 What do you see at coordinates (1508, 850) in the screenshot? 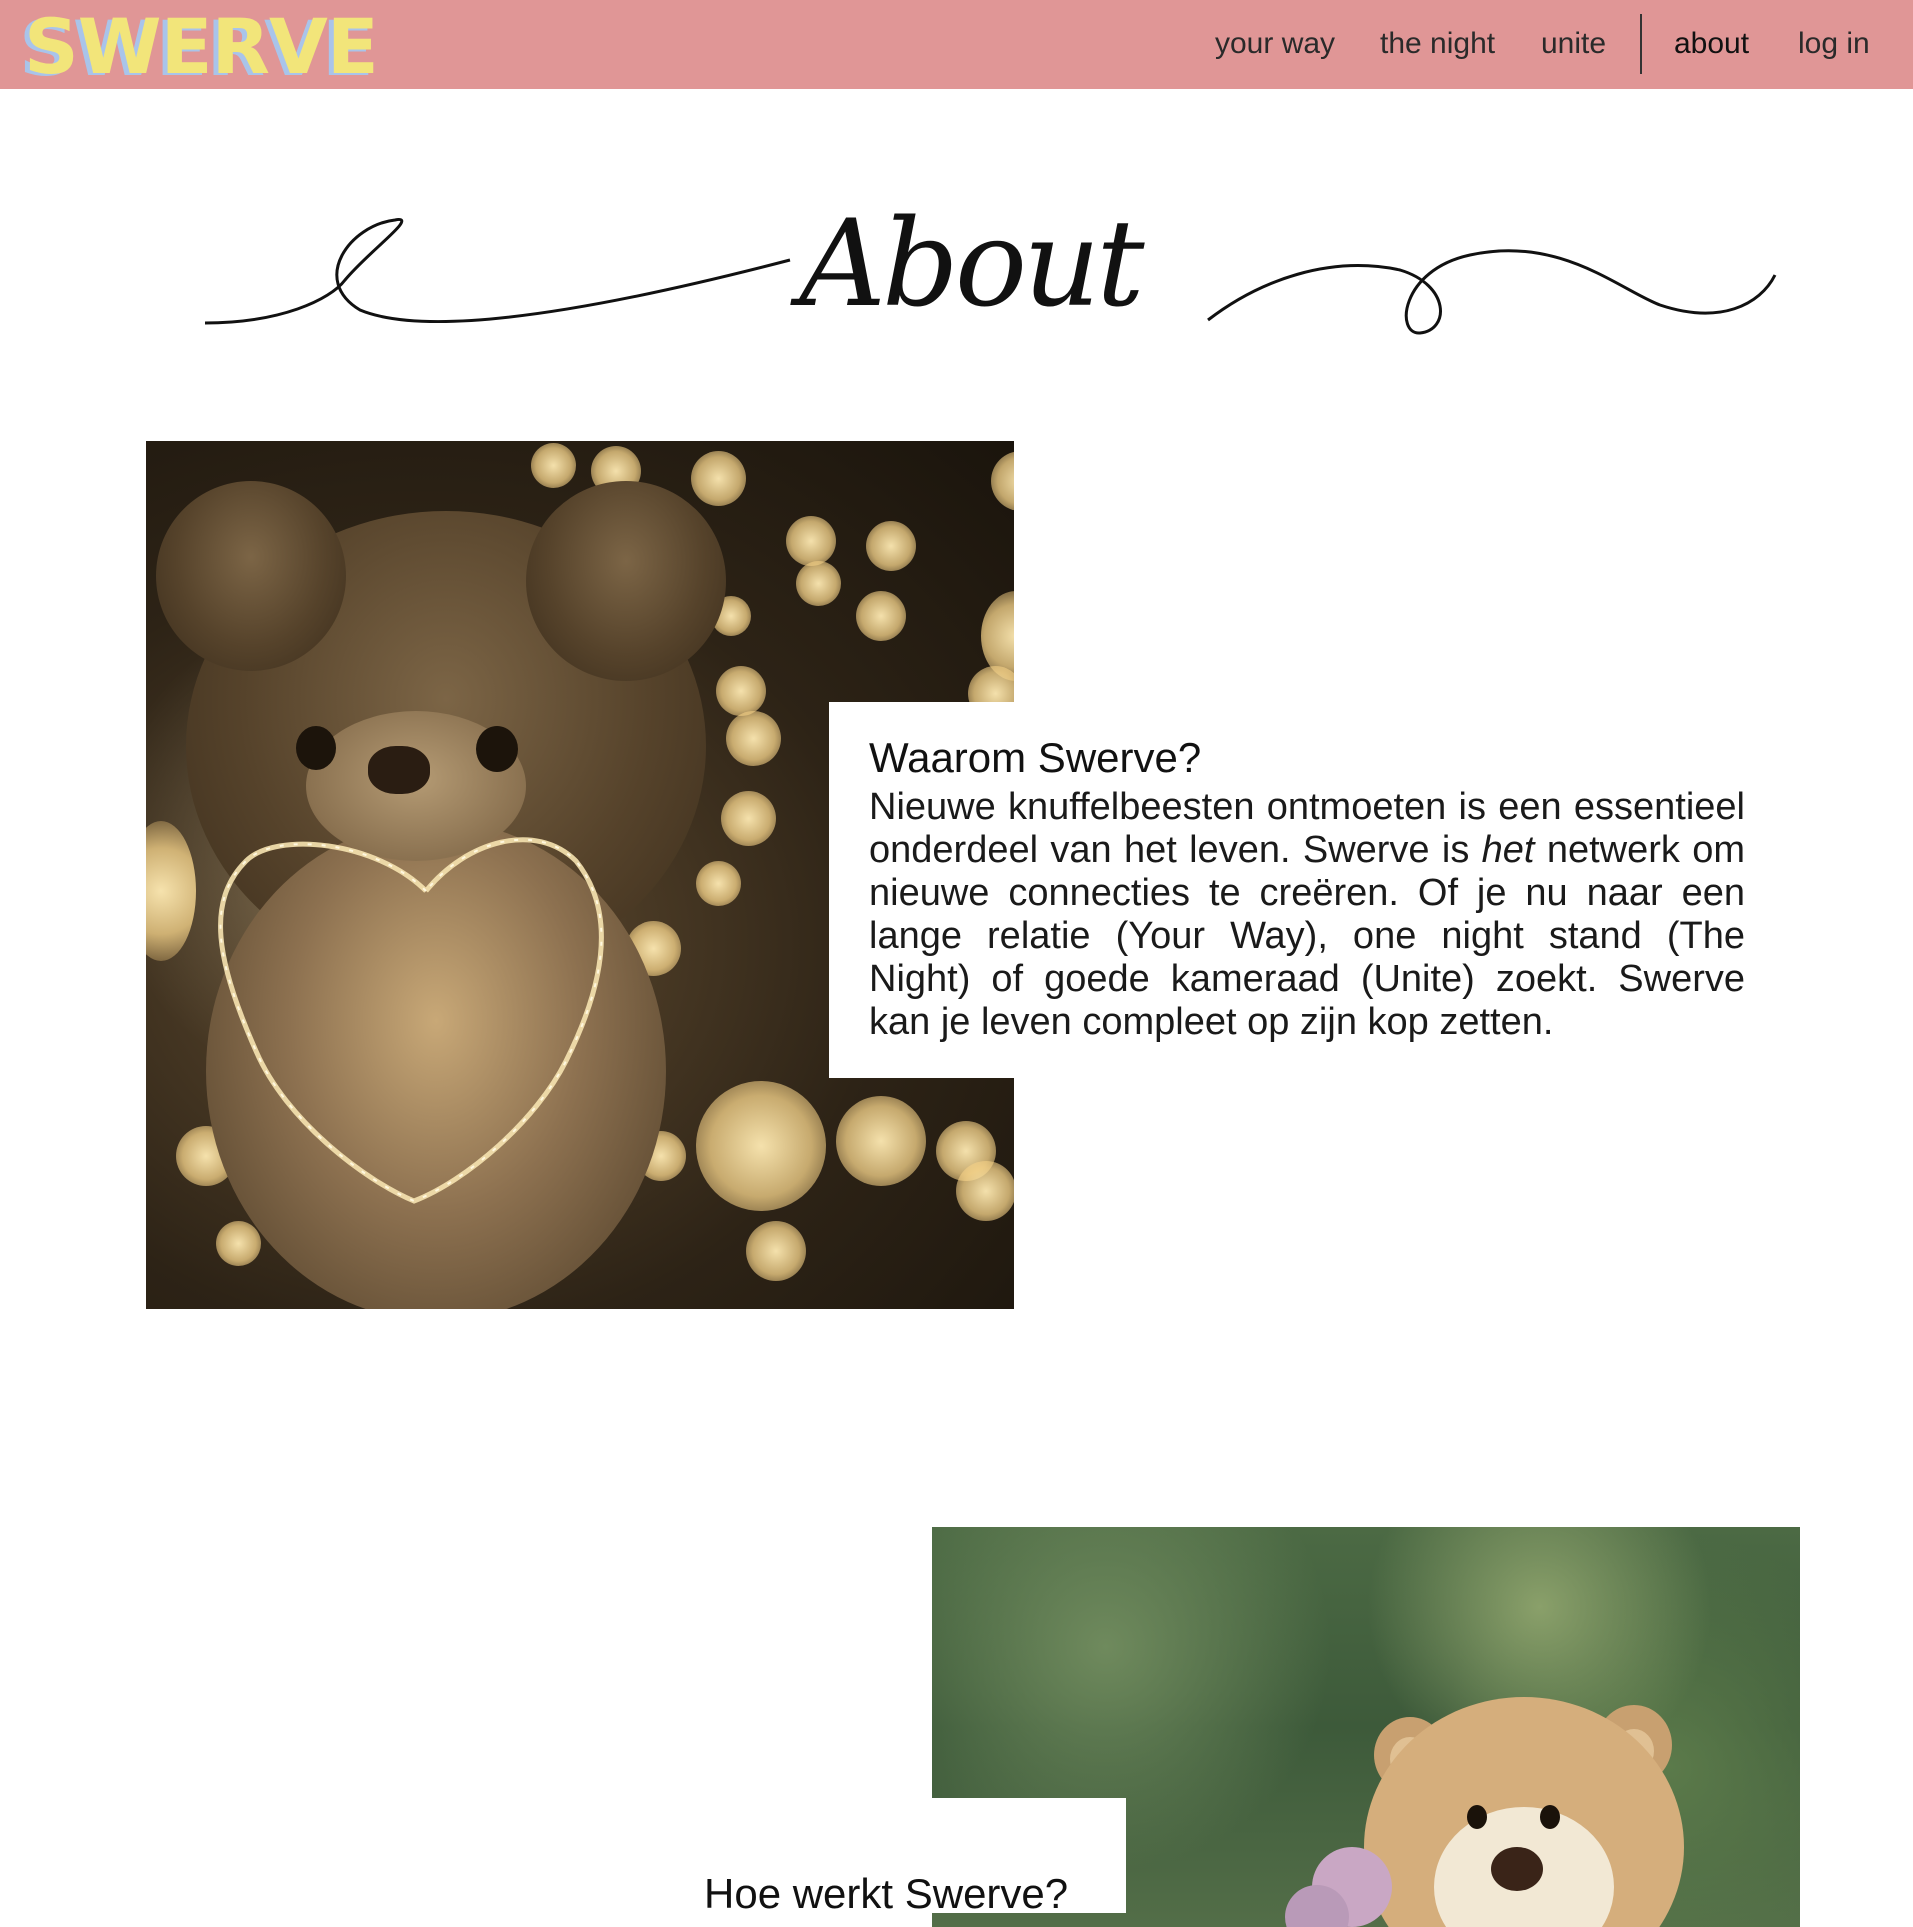
I see `why-swerve-body-emphasis: het` at bounding box center [1508, 850].